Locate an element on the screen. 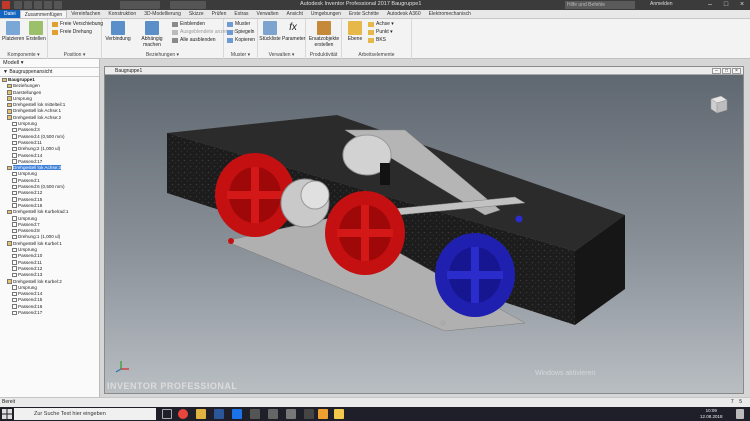 The width and height of the screenshot is (750, 421). appearance-dropdown is located at coordinates (188, 5).